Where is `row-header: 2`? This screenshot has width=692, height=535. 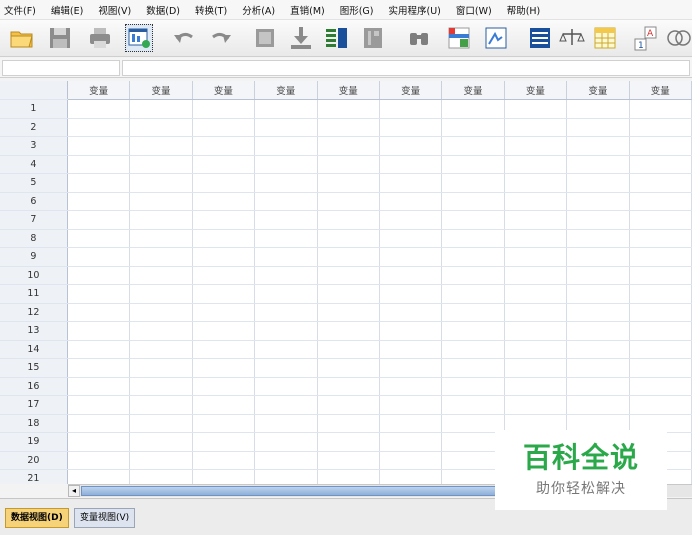 row-header: 2 is located at coordinates (34, 127).